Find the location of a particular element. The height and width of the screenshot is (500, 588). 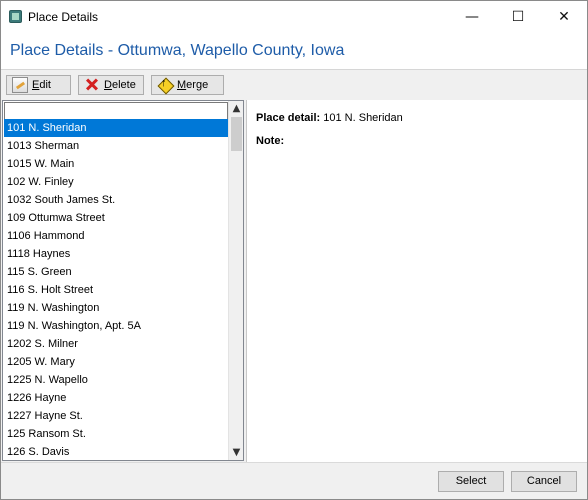

list-item: 1106 Hammond is located at coordinates (116, 236).